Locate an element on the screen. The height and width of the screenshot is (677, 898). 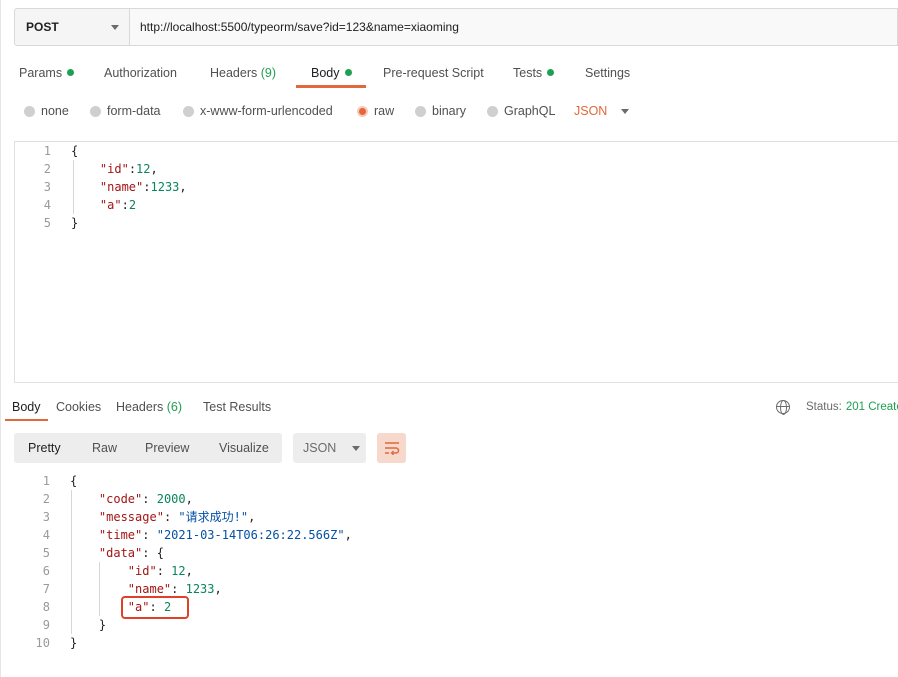
radio-label: binary is located at coordinates (449, 111).